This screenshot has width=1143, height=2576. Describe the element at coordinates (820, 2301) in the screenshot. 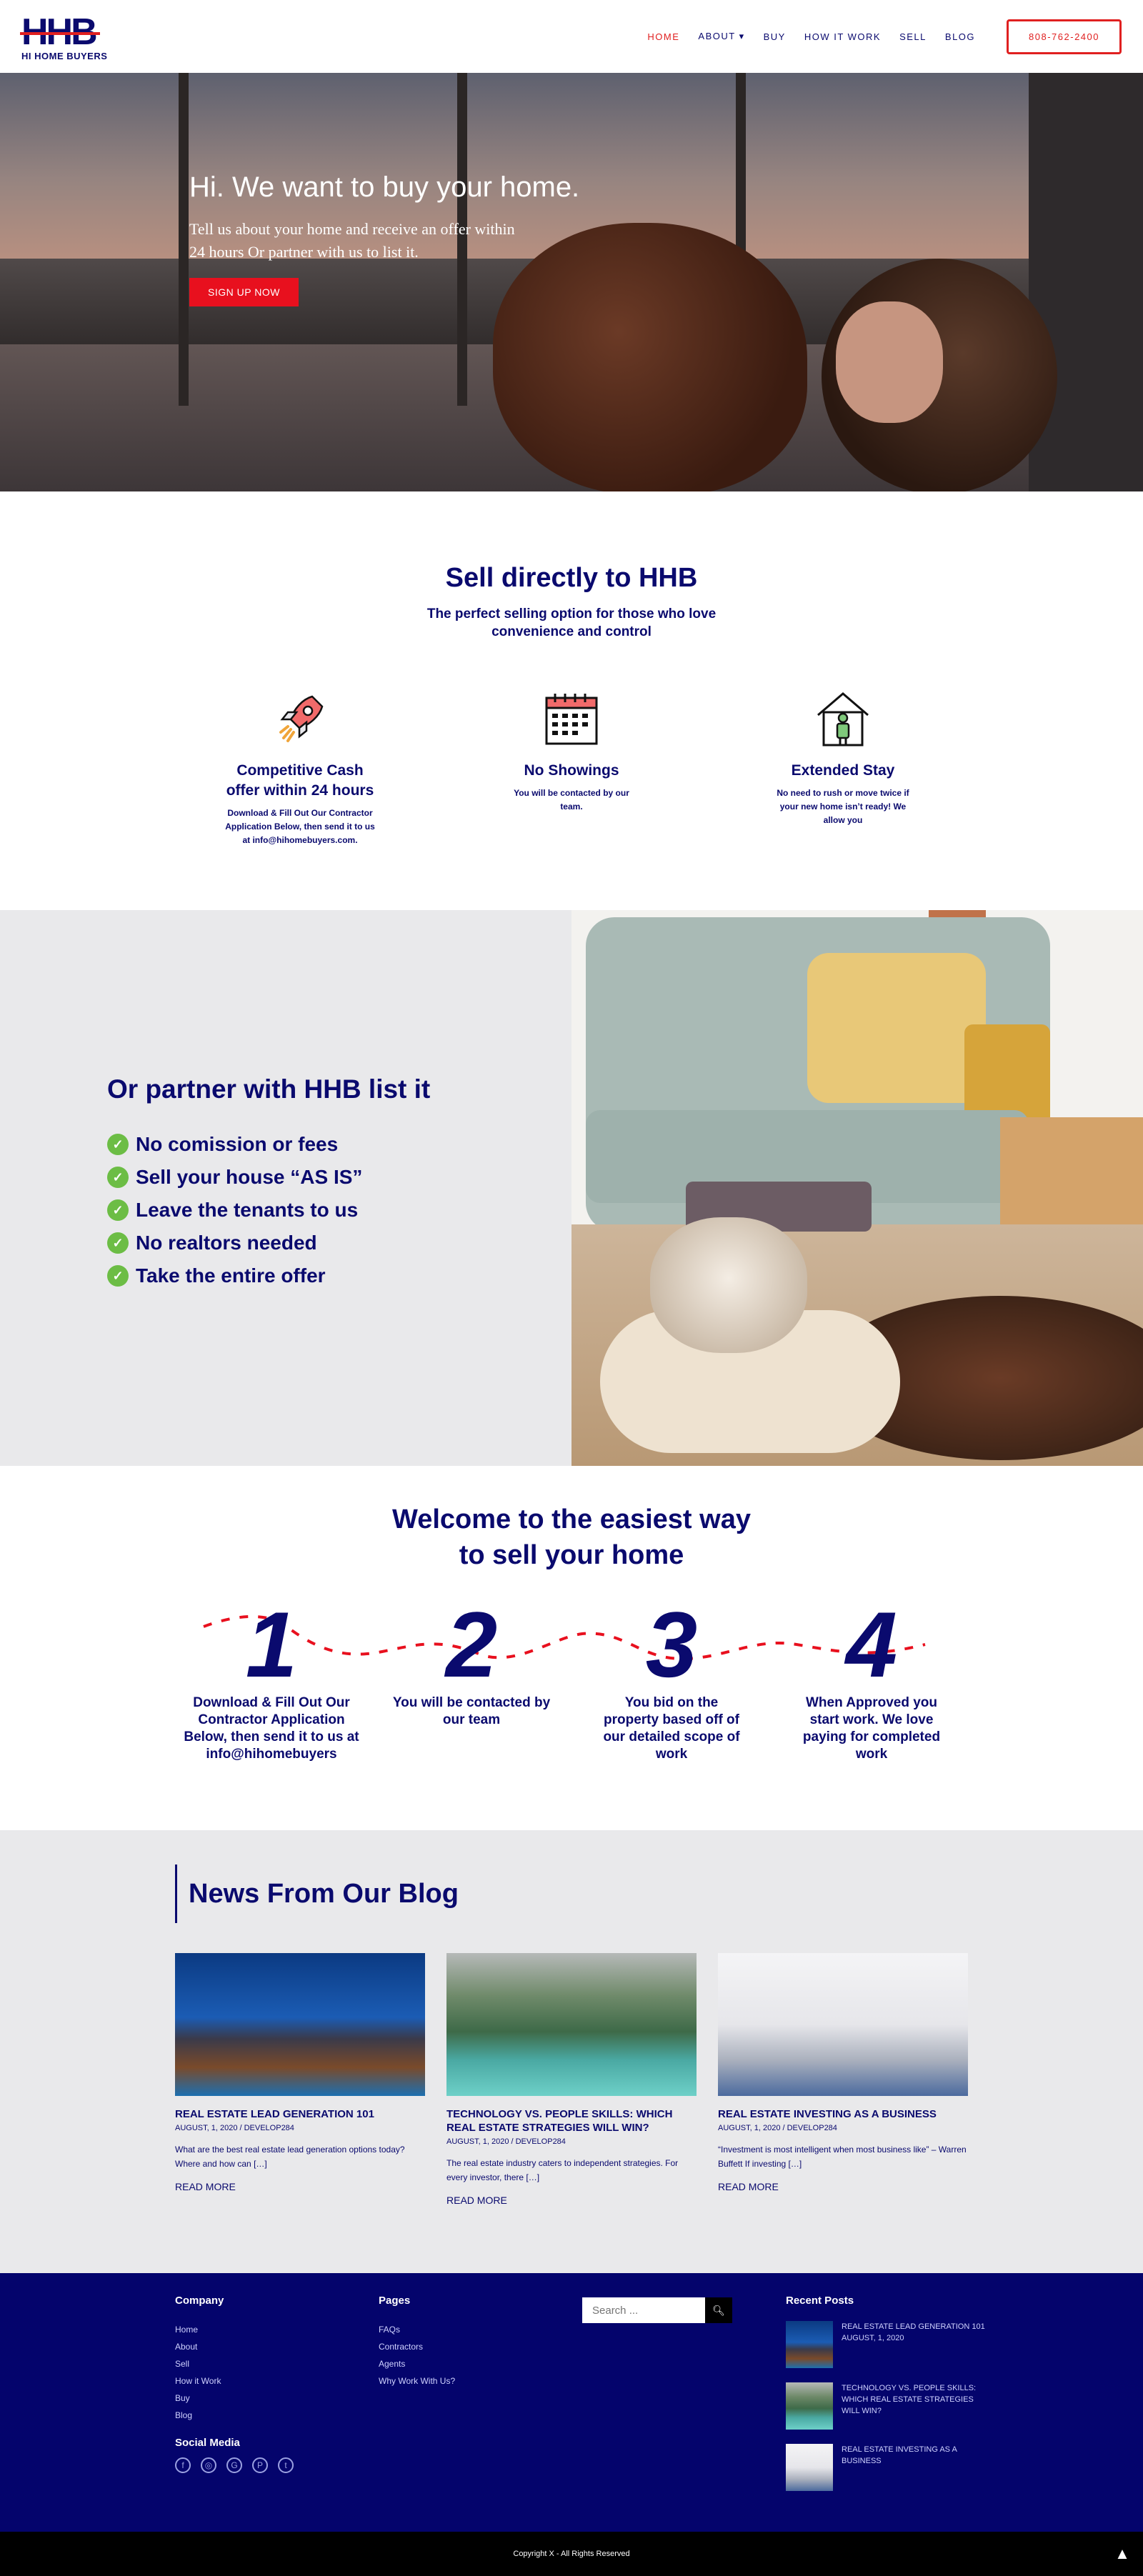

I see `footer-heading: Recent Posts` at that location.